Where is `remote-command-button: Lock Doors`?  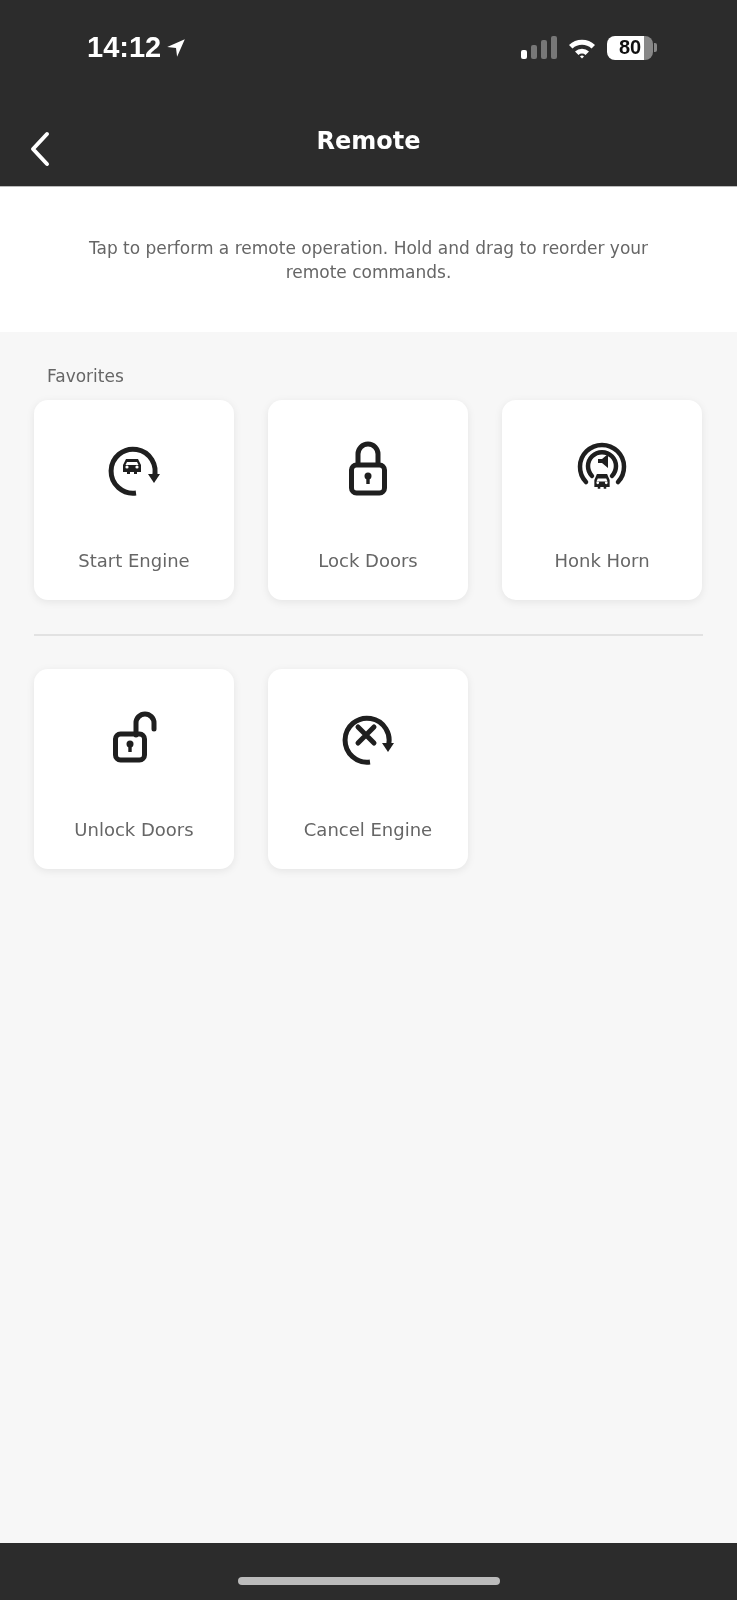
remote-command-button: Lock Doors is located at coordinates (368, 500).